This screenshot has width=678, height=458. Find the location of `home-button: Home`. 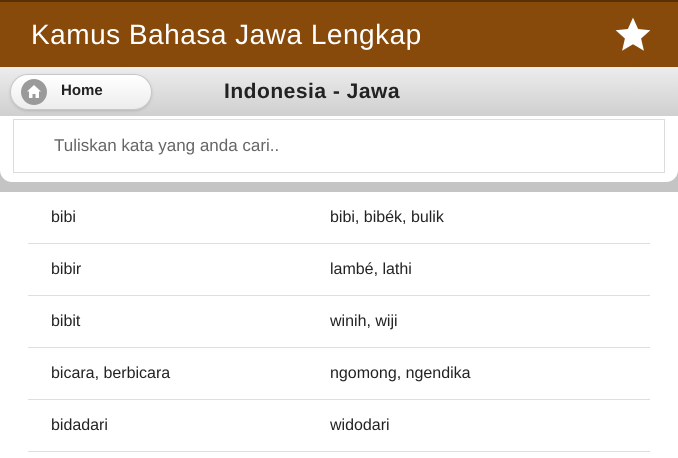

home-button: Home is located at coordinates (81, 92).